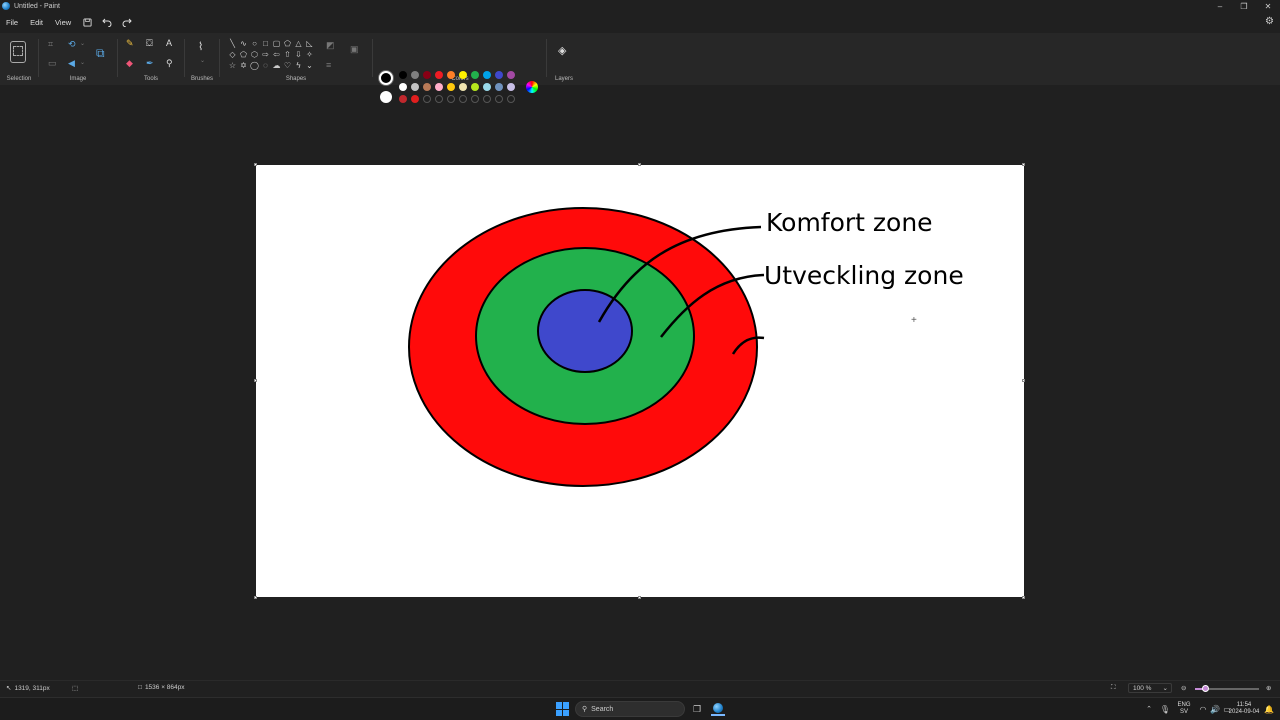 This screenshot has height=720, width=1280. I want to click on resize-handle-bottom, so click(639, 597).